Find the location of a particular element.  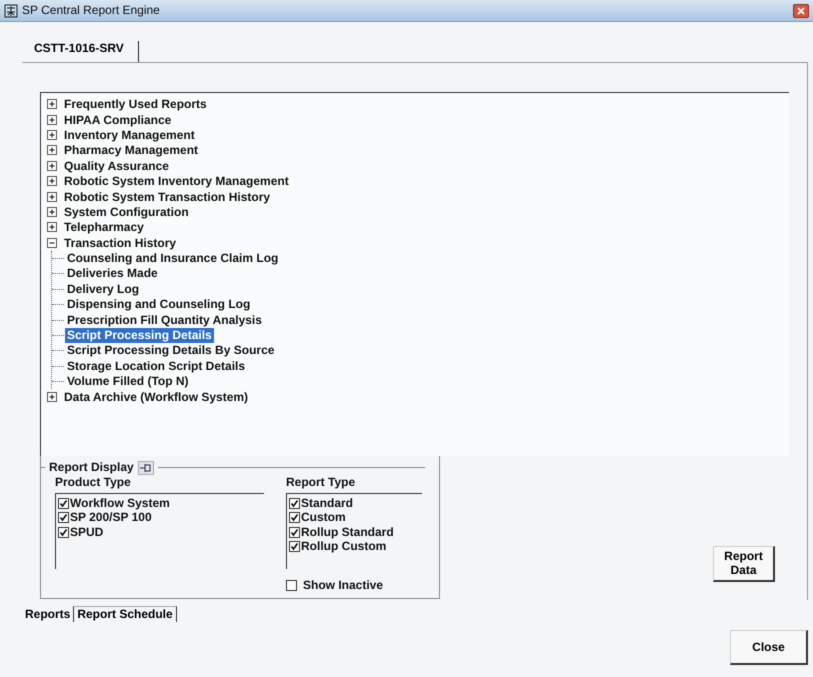

tree-item: Pharmacy Management is located at coordinates (131, 150).